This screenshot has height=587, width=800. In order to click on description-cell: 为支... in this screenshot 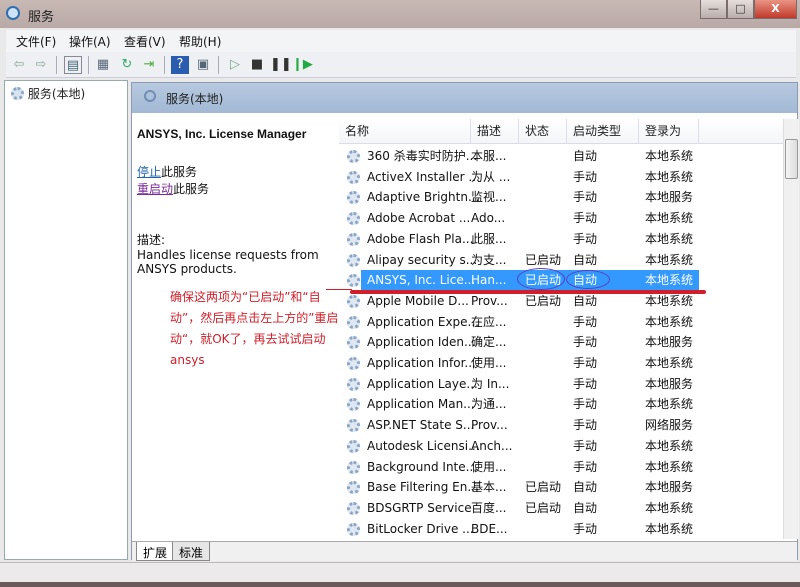, I will do `click(489, 259)`.